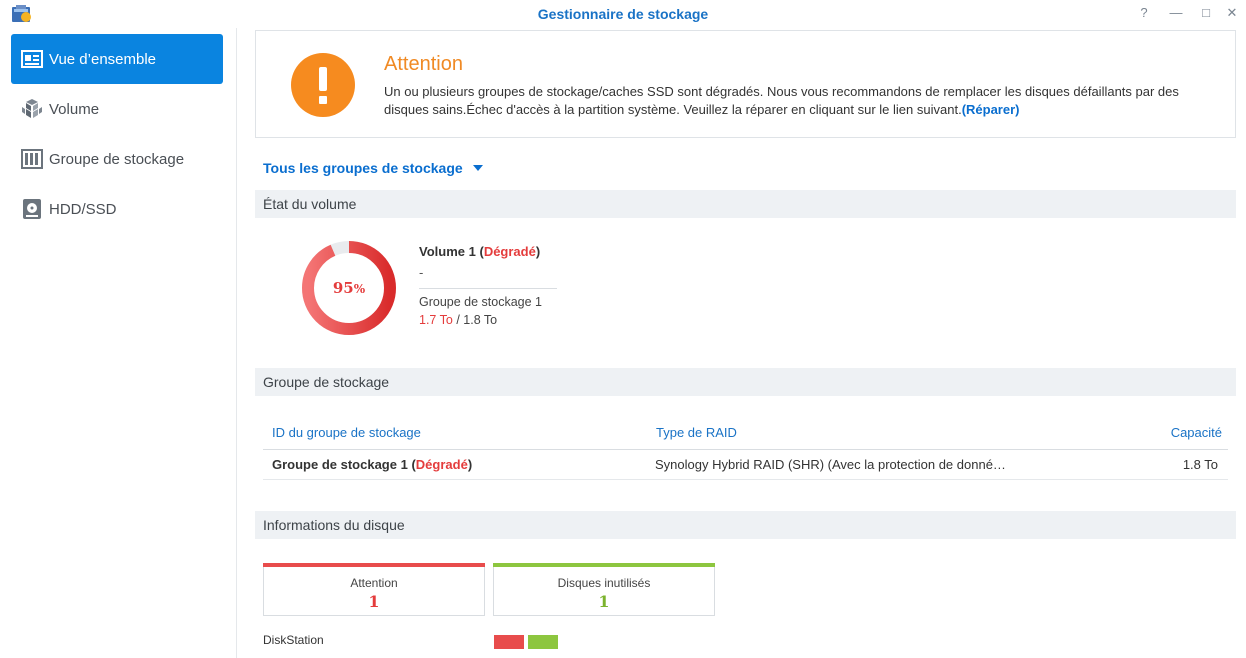 The image size is (1246, 658). Describe the element at coordinates (1196, 433) in the screenshot. I see `column-header-capacity: Capacité` at that location.